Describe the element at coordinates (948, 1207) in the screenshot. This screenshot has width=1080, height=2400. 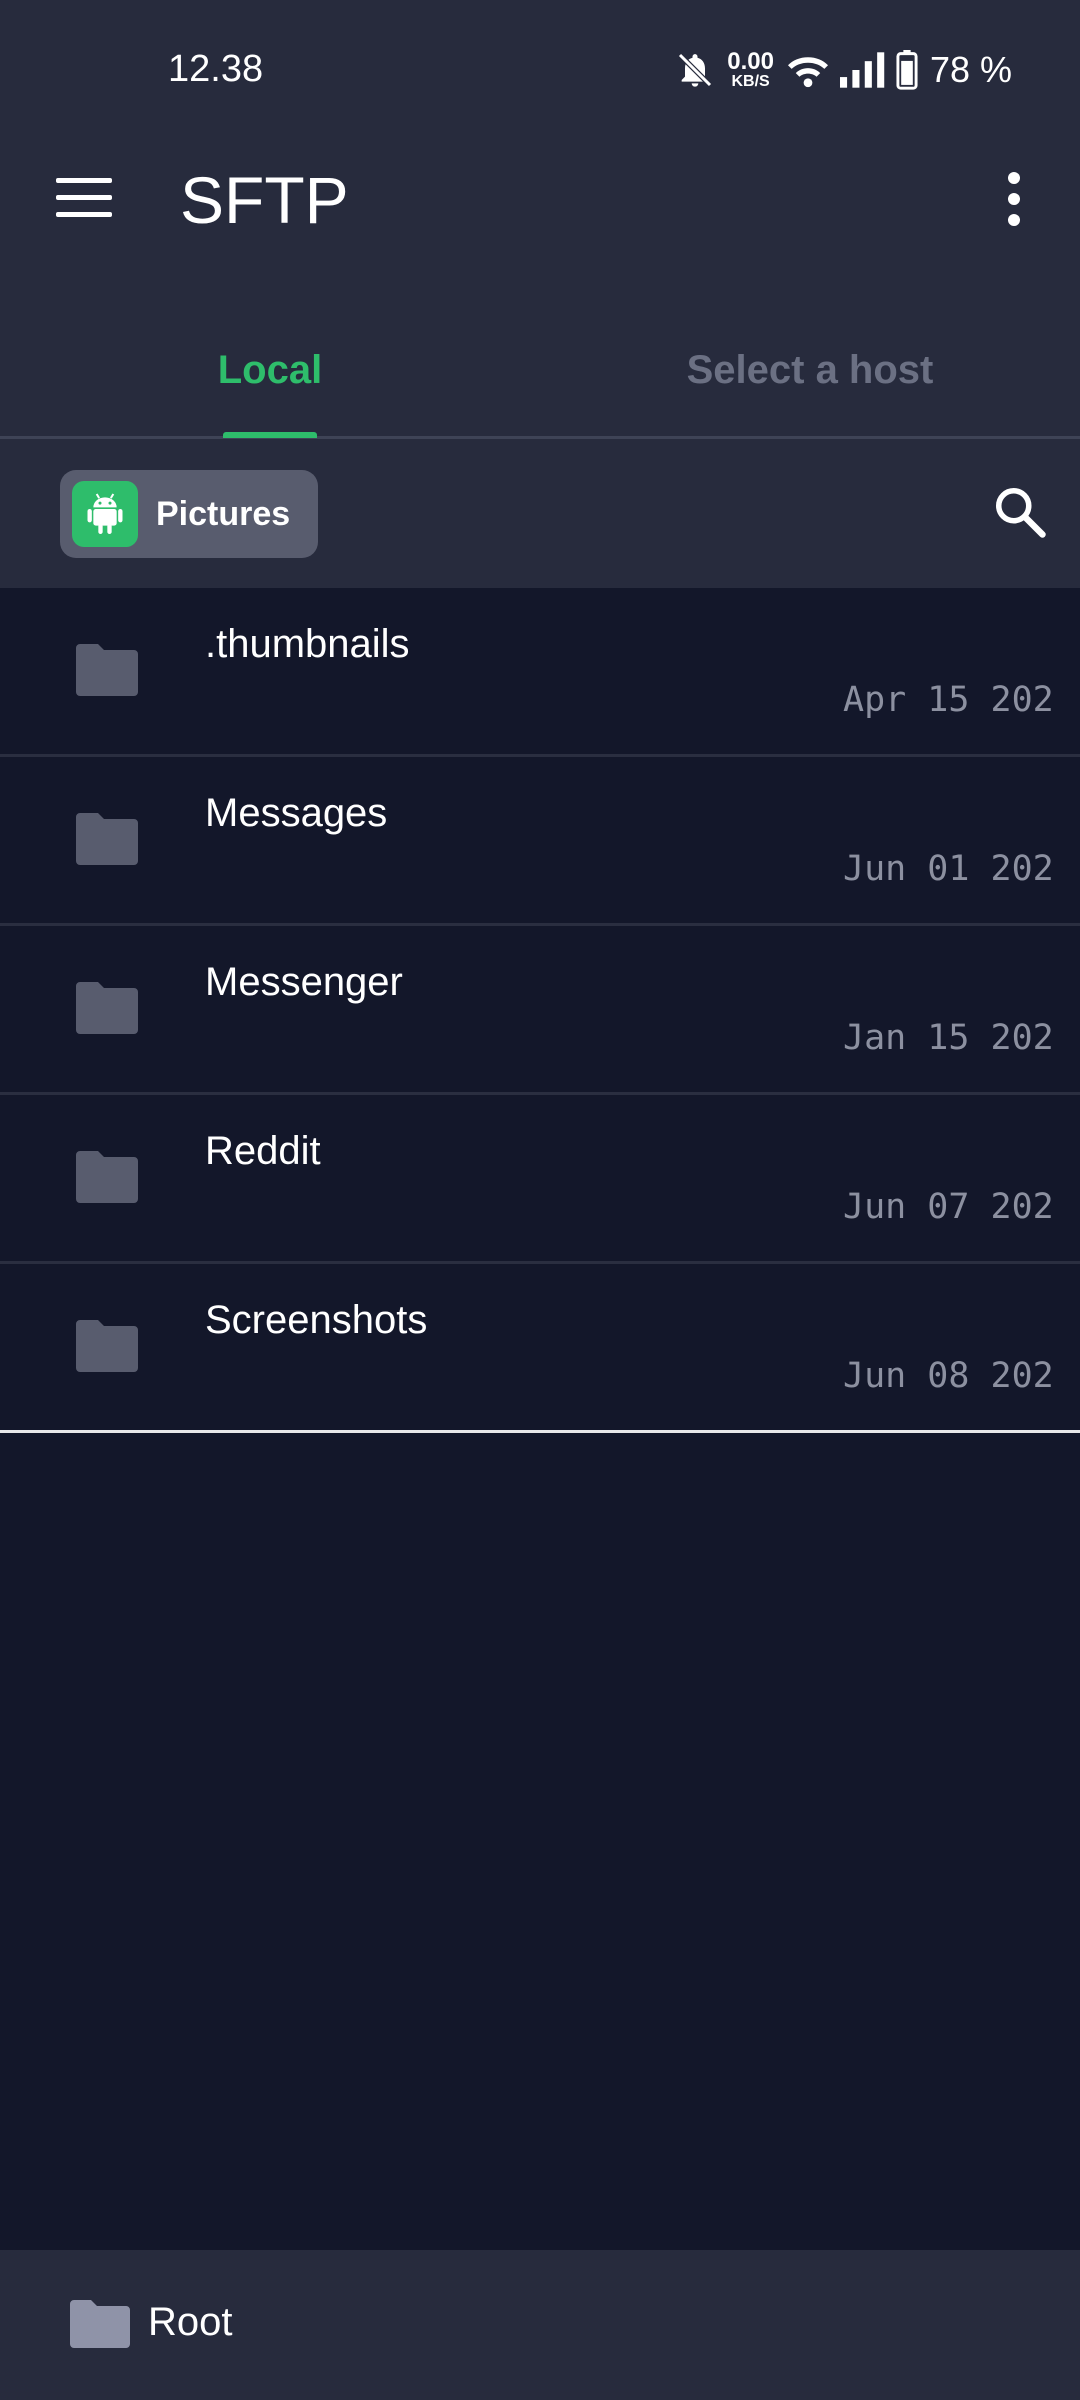
I see `file-date: Jun 07 202` at that location.